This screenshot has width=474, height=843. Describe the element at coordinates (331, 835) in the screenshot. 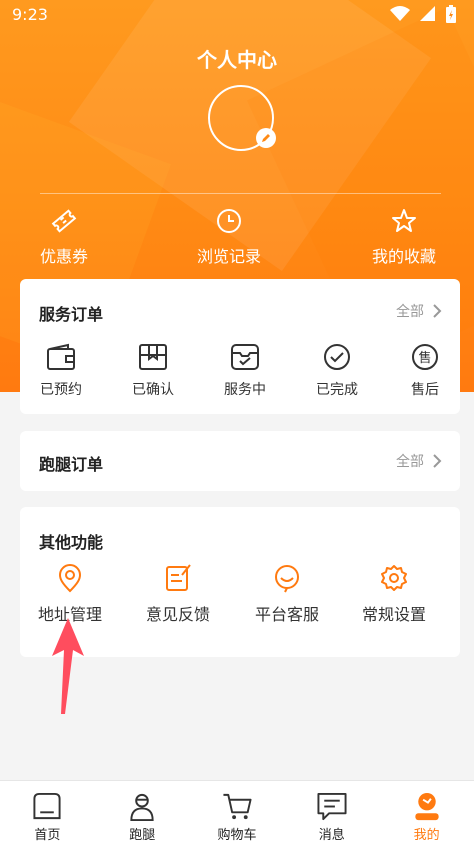

I see `tab-messages-label: 消息` at that location.